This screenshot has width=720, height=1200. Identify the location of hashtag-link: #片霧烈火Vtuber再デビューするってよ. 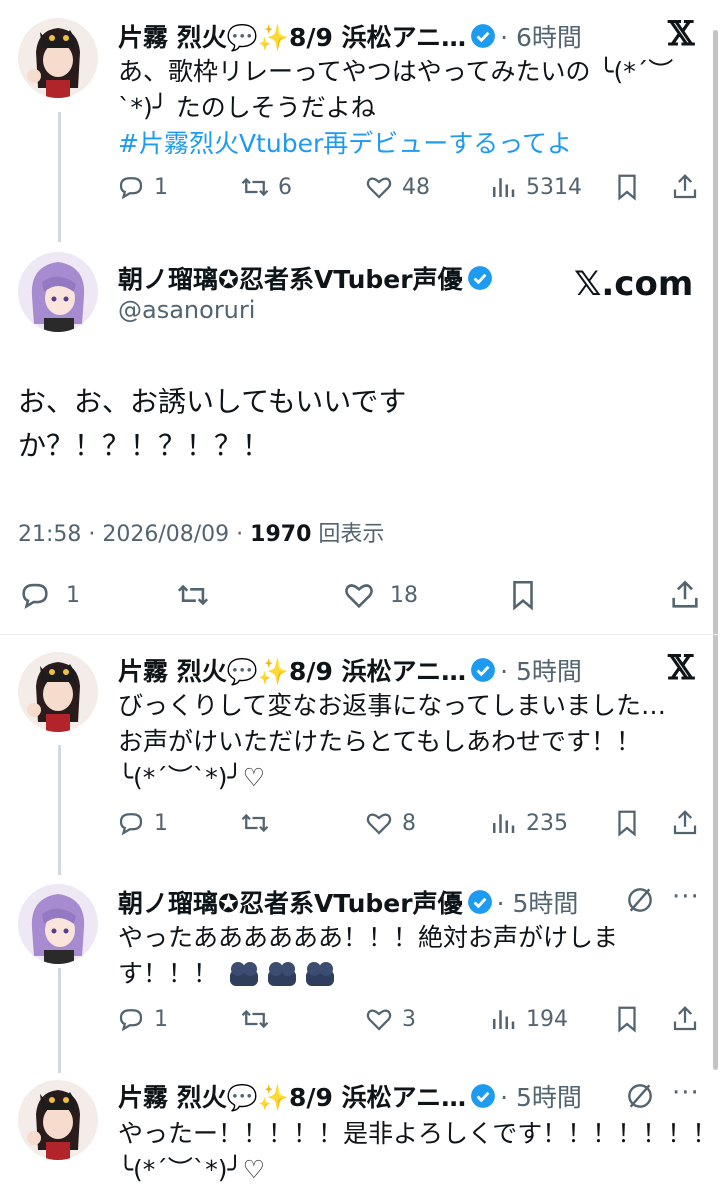
(395, 144).